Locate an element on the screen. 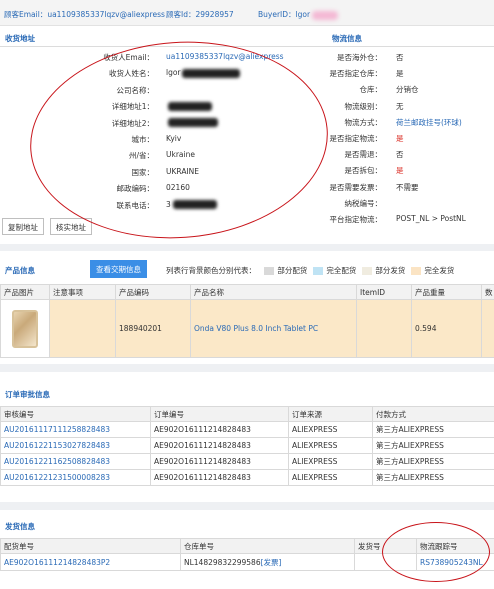 This screenshot has width=494, height=589. logistics-field-label: 纳税编号： is located at coordinates (363, 203).